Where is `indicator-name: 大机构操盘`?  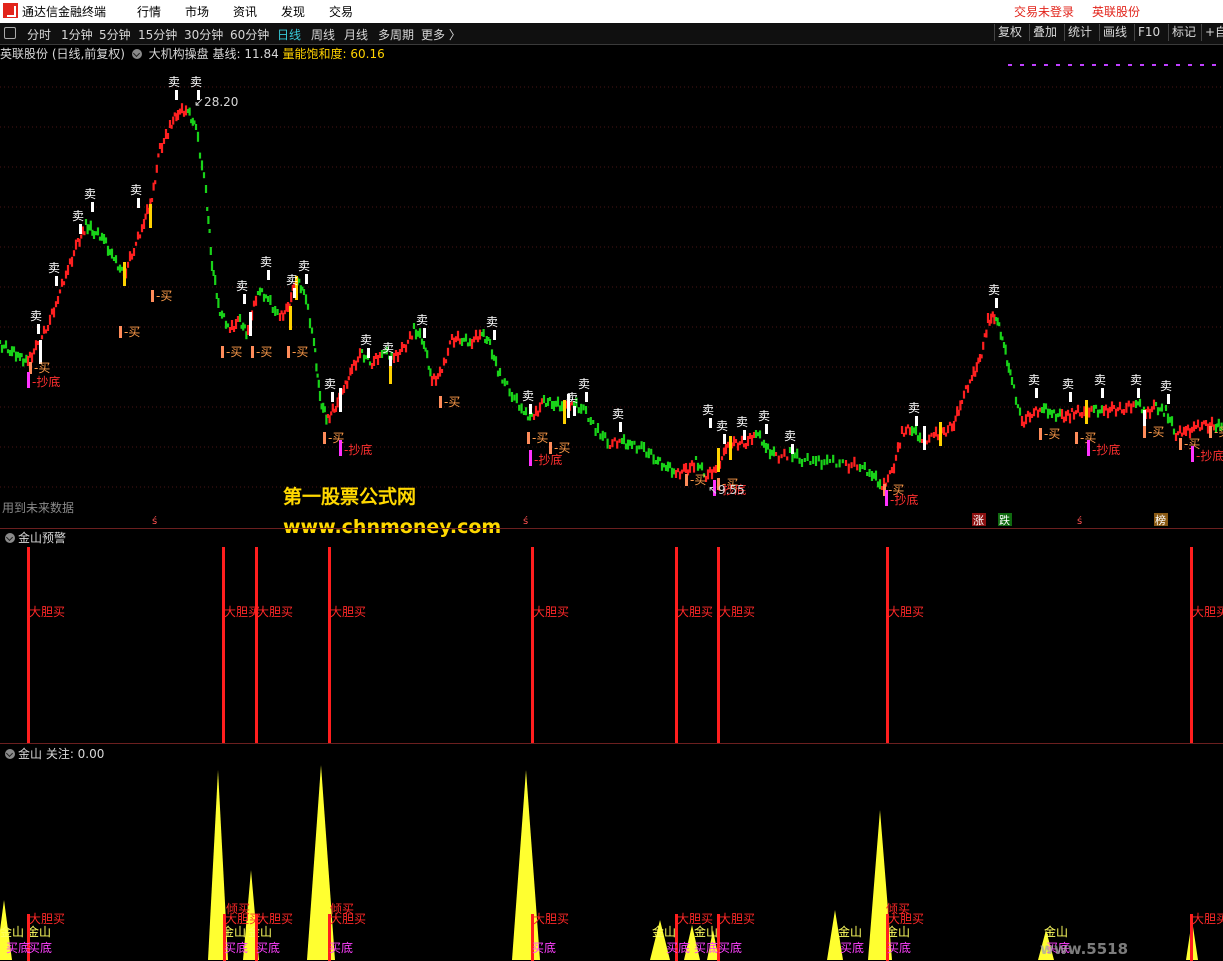 indicator-name: 大机构操盘 is located at coordinates (179, 54).